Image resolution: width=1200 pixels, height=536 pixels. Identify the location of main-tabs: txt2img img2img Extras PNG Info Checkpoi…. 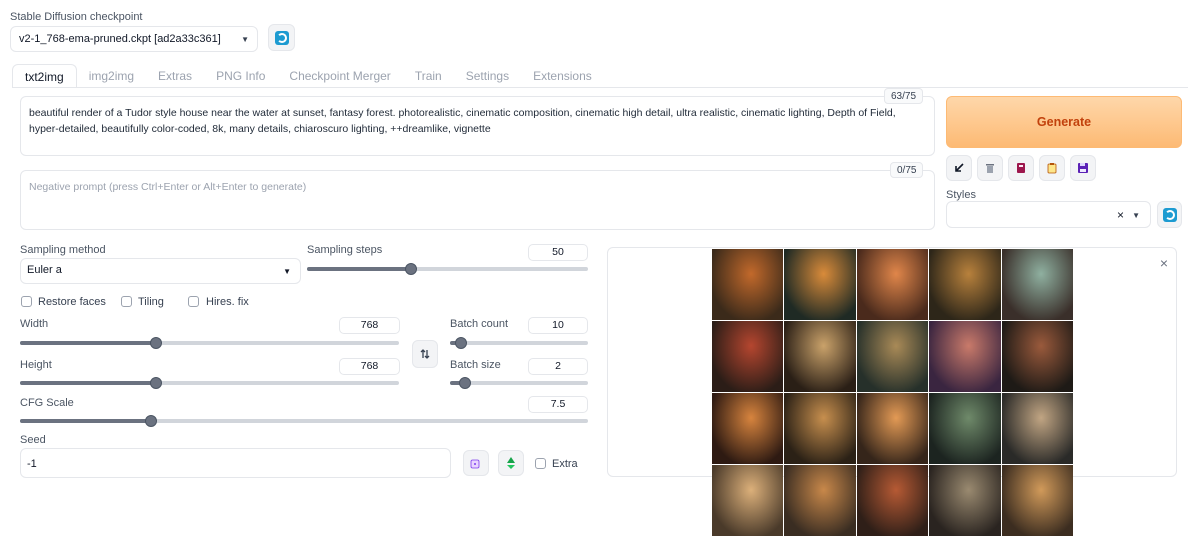
(308, 76).